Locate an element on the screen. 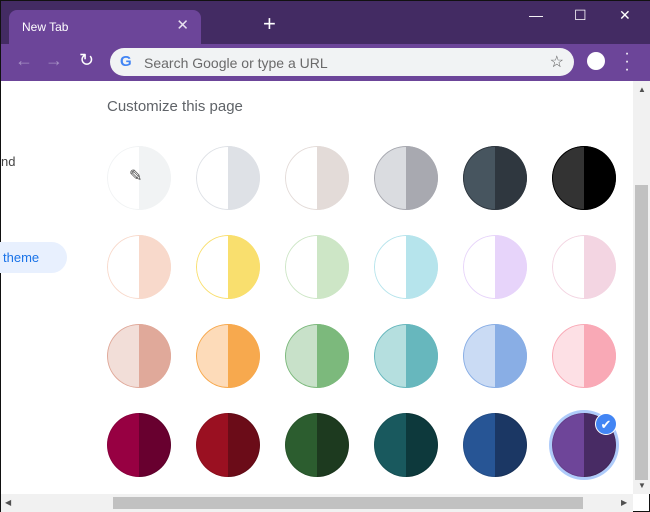 The height and width of the screenshot is (512, 650). theme-swatch-custom-color-picker: ✎ is located at coordinates (139, 178).